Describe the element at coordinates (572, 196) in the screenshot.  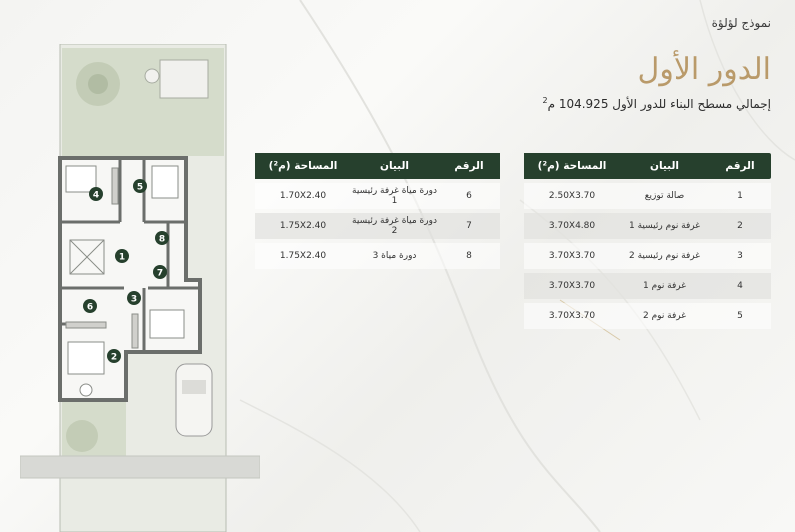
I see `cell-area: 2.50X3.70` at that location.